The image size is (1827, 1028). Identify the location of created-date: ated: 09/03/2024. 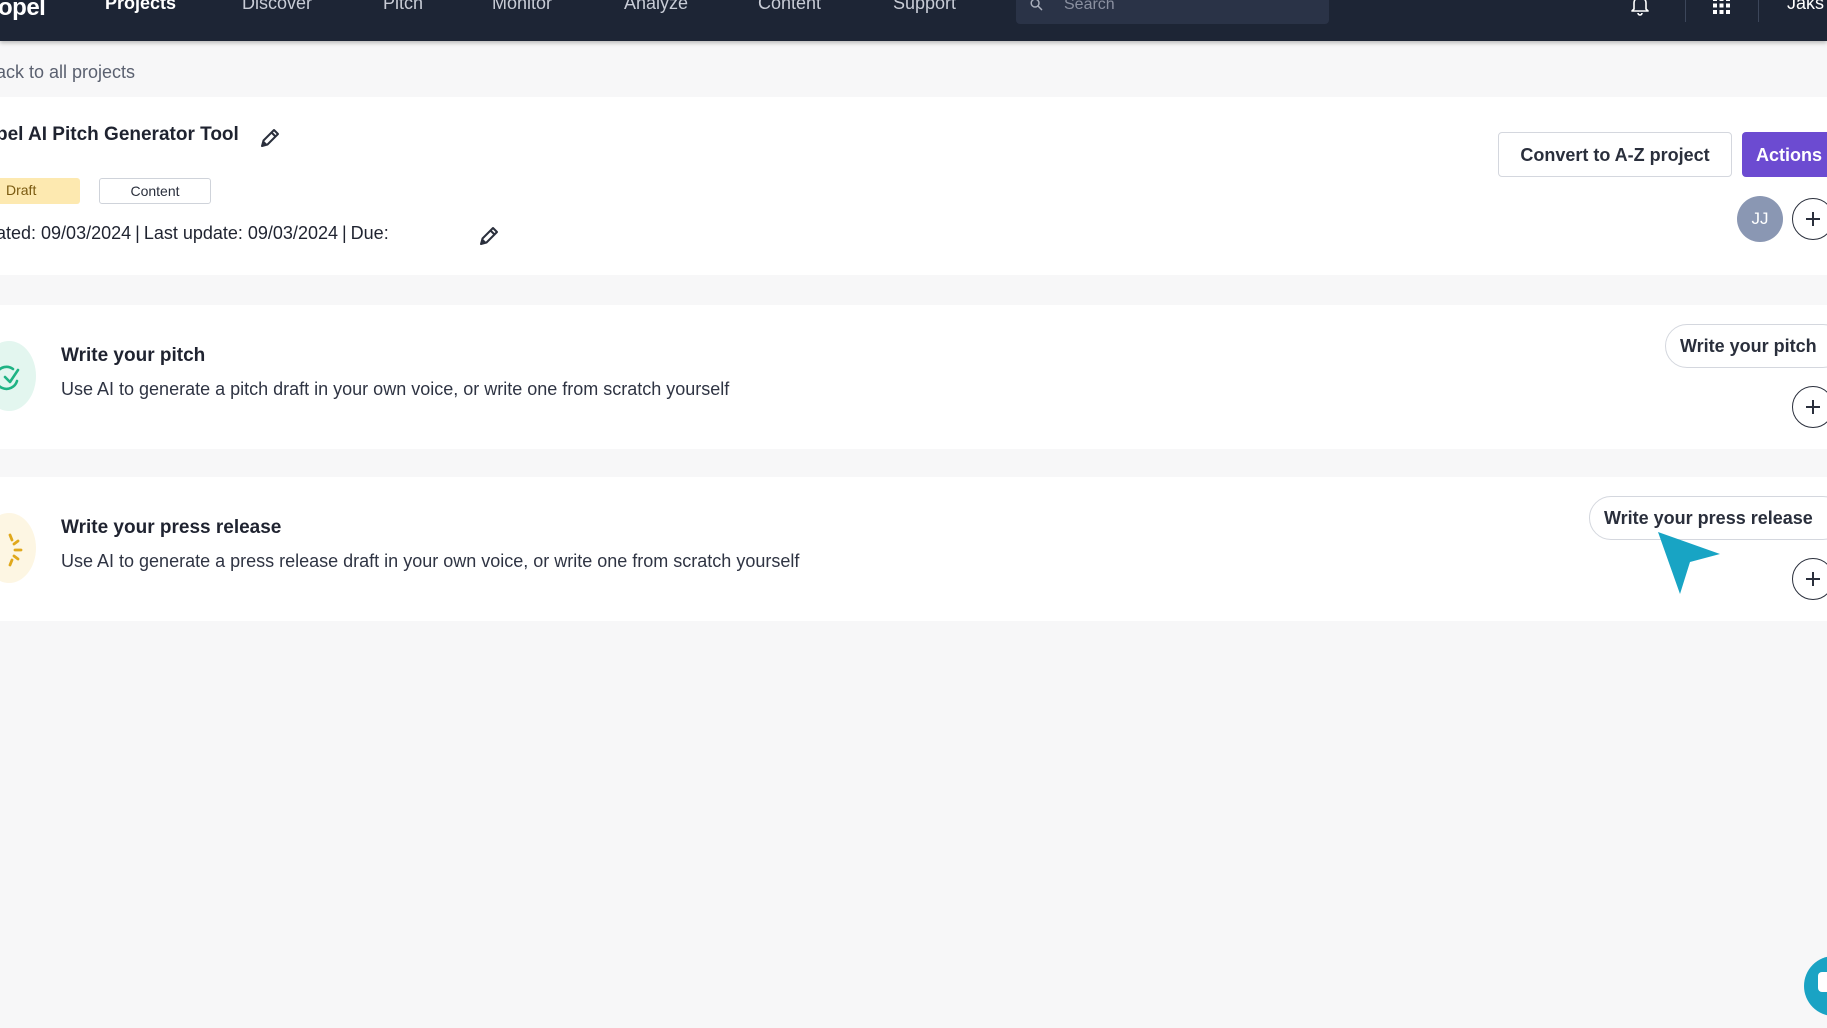
(66, 233).